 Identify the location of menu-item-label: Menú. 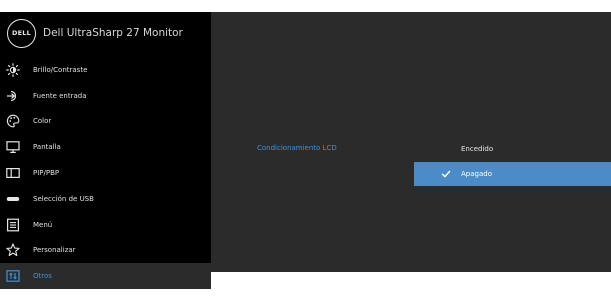
(43, 224).